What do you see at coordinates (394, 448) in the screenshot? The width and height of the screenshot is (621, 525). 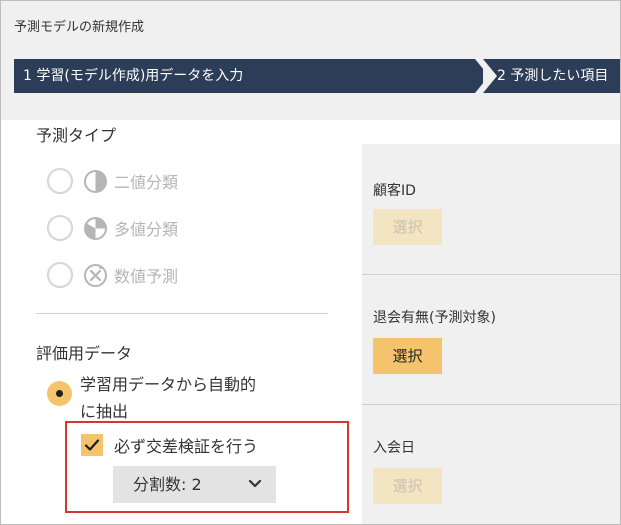 I see `field-label-join-date: 入会日` at bounding box center [394, 448].